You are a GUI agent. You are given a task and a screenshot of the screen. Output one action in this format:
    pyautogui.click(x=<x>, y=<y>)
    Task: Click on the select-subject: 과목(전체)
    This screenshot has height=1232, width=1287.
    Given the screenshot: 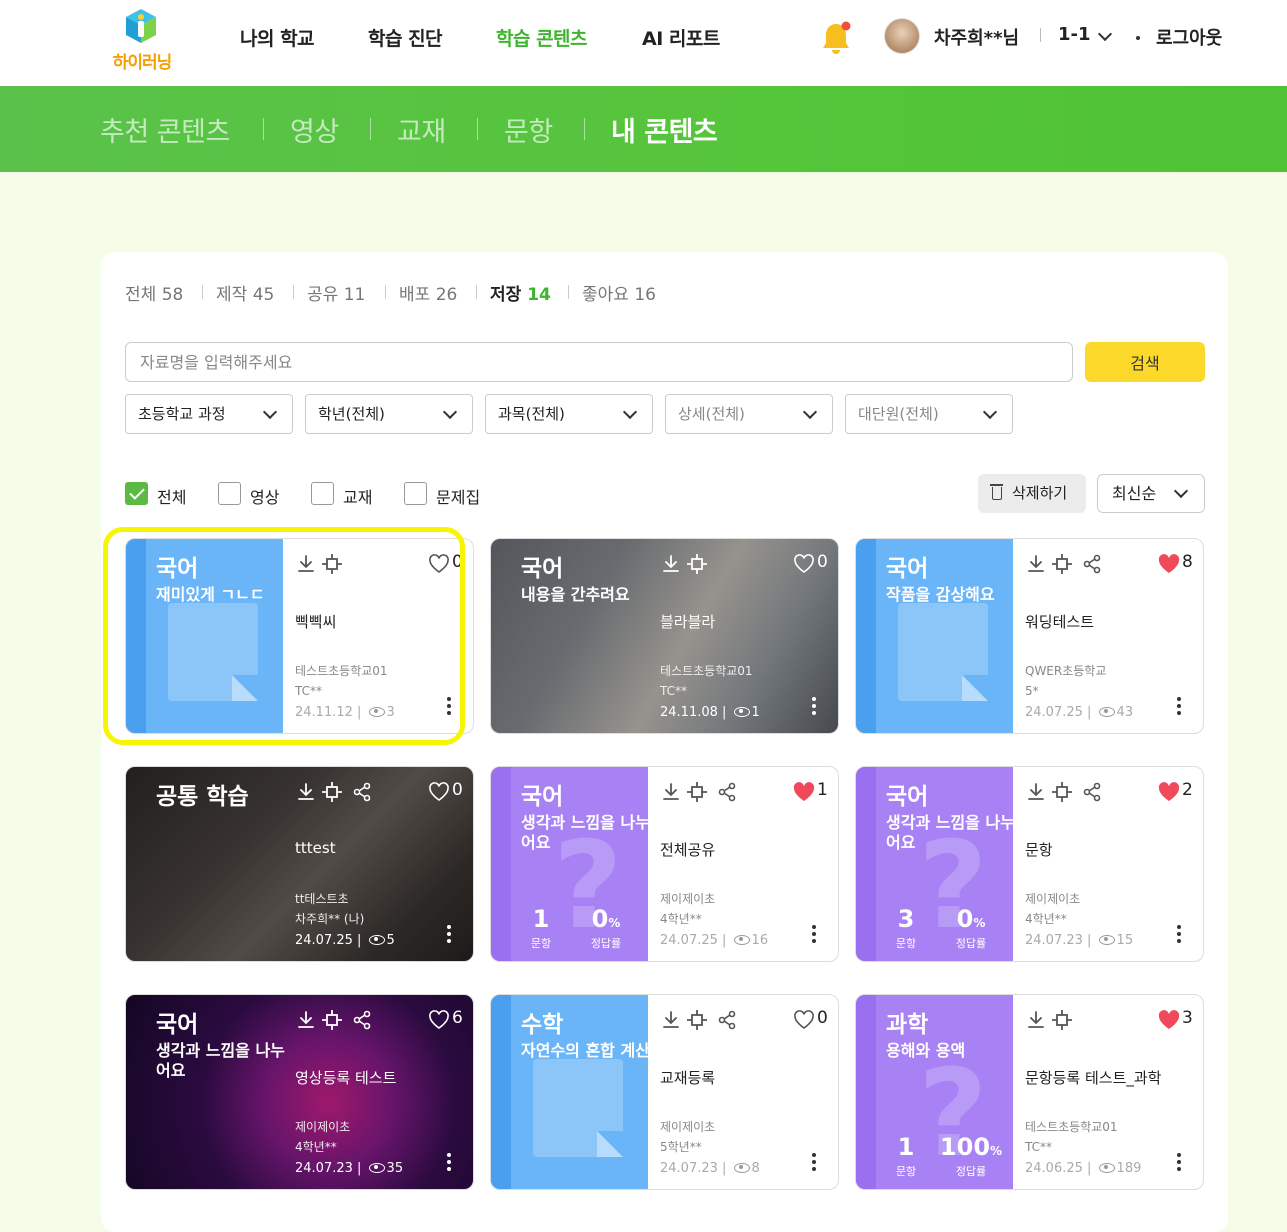 What is the action you would take?
    pyautogui.click(x=569, y=414)
    